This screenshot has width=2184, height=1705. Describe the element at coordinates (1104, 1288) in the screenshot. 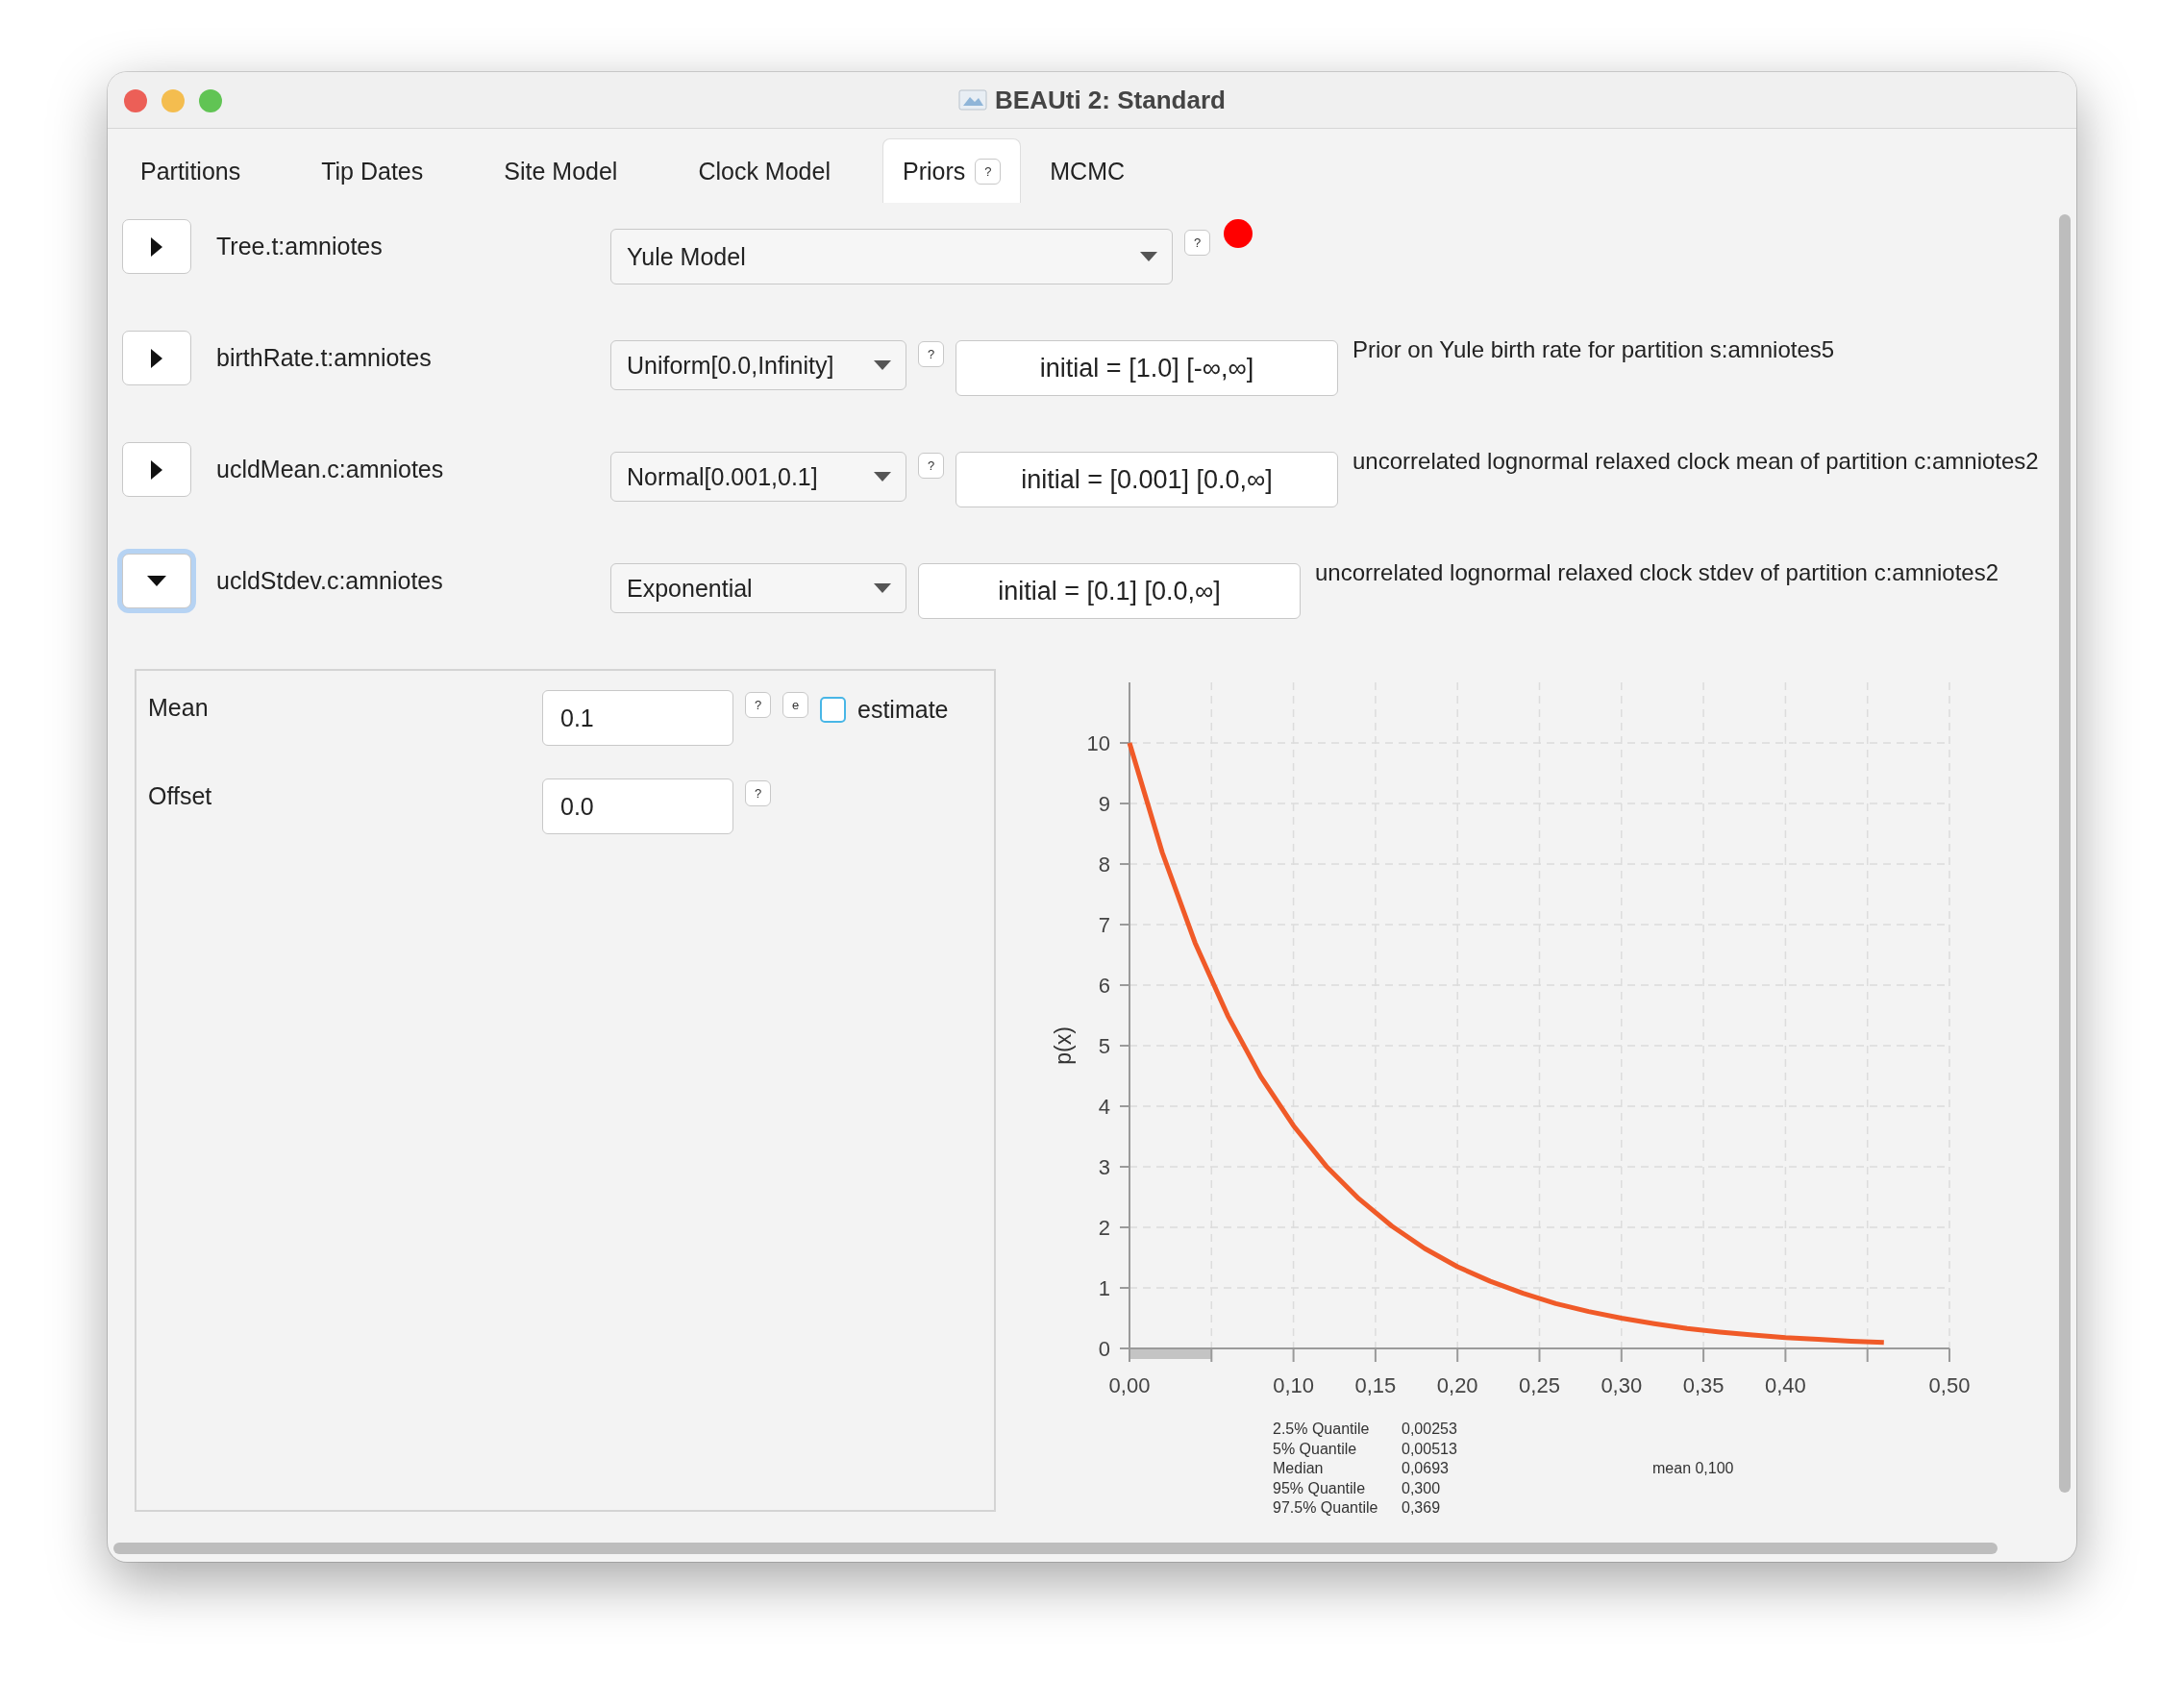

I see `y-tick-label: 1` at that location.